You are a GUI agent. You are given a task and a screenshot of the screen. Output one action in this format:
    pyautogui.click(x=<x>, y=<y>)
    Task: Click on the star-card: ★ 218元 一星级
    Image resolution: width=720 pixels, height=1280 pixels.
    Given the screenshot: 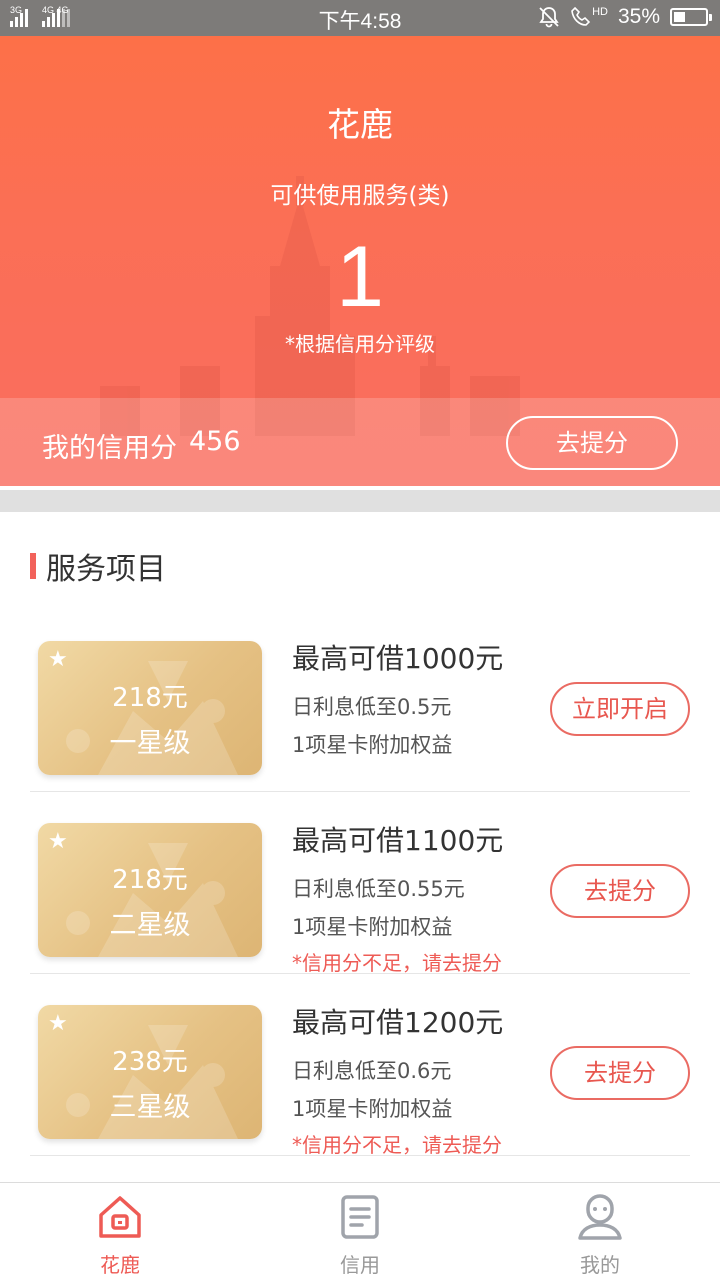 What is the action you would take?
    pyautogui.click(x=150, y=708)
    